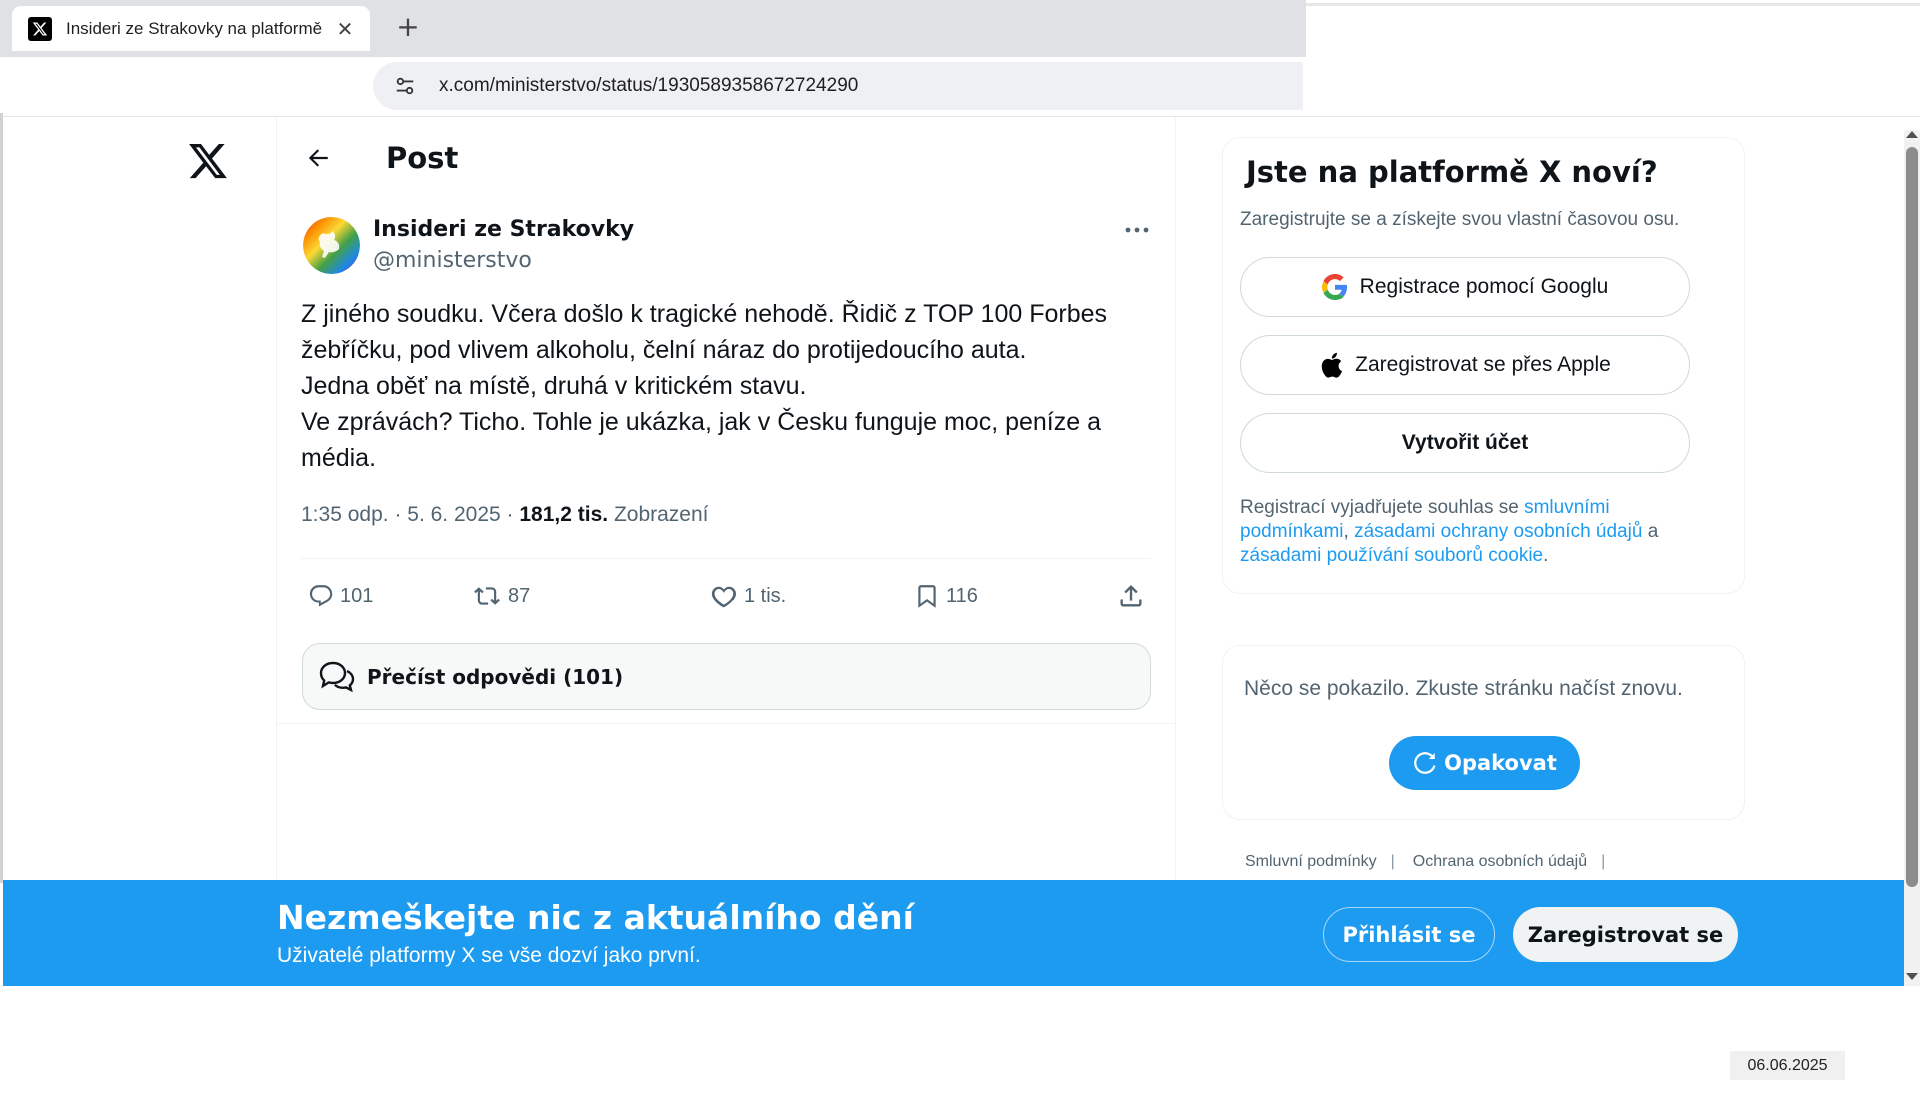 This screenshot has width=1920, height=1098. Describe the element at coordinates (1331, 365) in the screenshot. I see `apple-icon` at that location.